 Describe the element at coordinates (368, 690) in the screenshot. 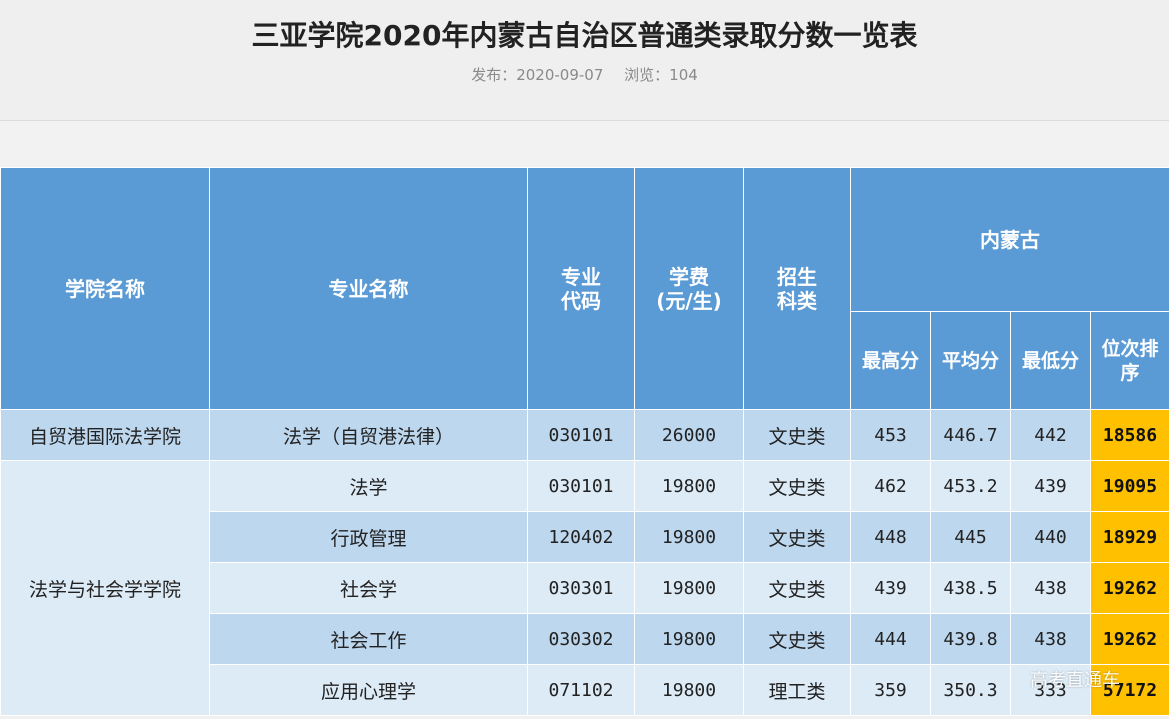

I see `major-cell: 应用心理学` at that location.